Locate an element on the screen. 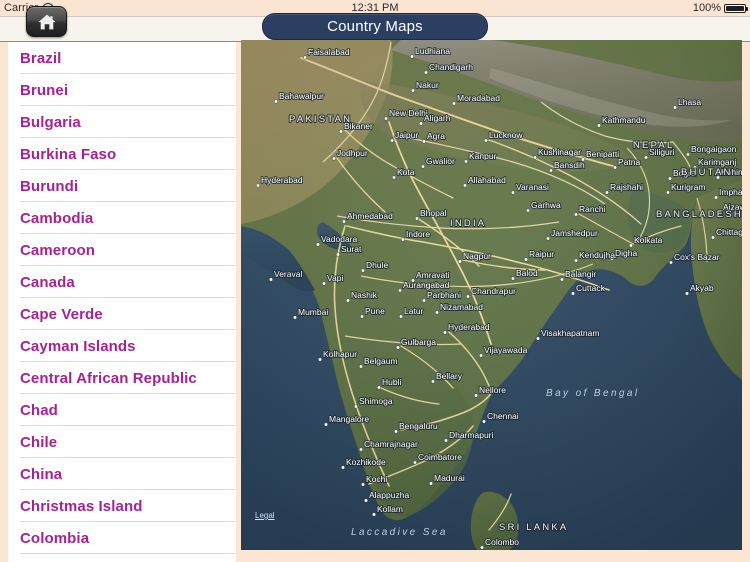 The width and height of the screenshot is (750, 562). city-label: Hubli is located at coordinates (391, 382).